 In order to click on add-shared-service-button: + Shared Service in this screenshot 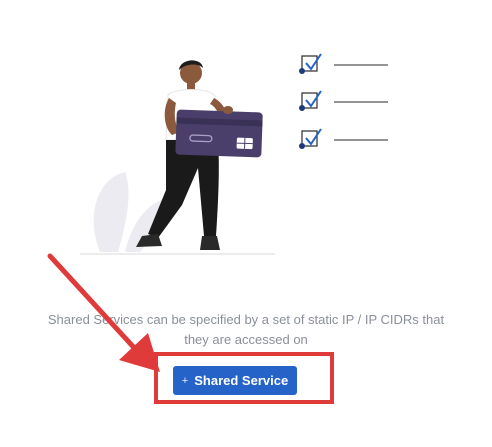, I will do `click(235, 380)`.